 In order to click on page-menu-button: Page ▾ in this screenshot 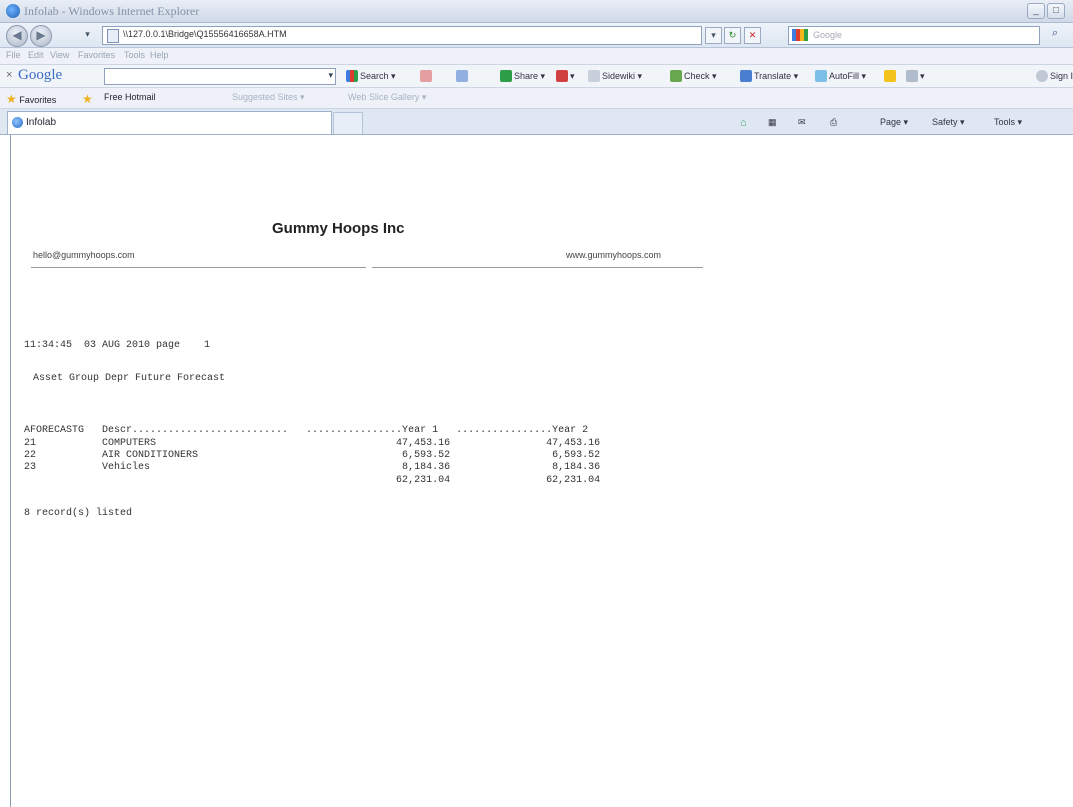, I will do `click(894, 122)`.